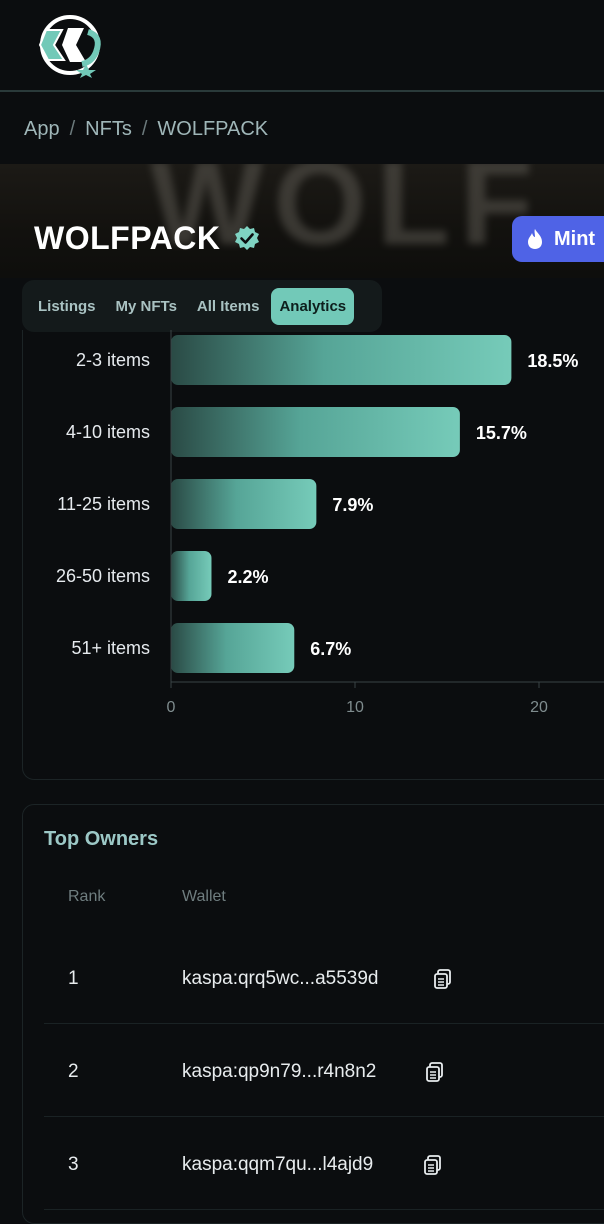 The height and width of the screenshot is (1224, 604). What do you see at coordinates (108, 432) in the screenshot?
I see `category-label: 4-10 items` at bounding box center [108, 432].